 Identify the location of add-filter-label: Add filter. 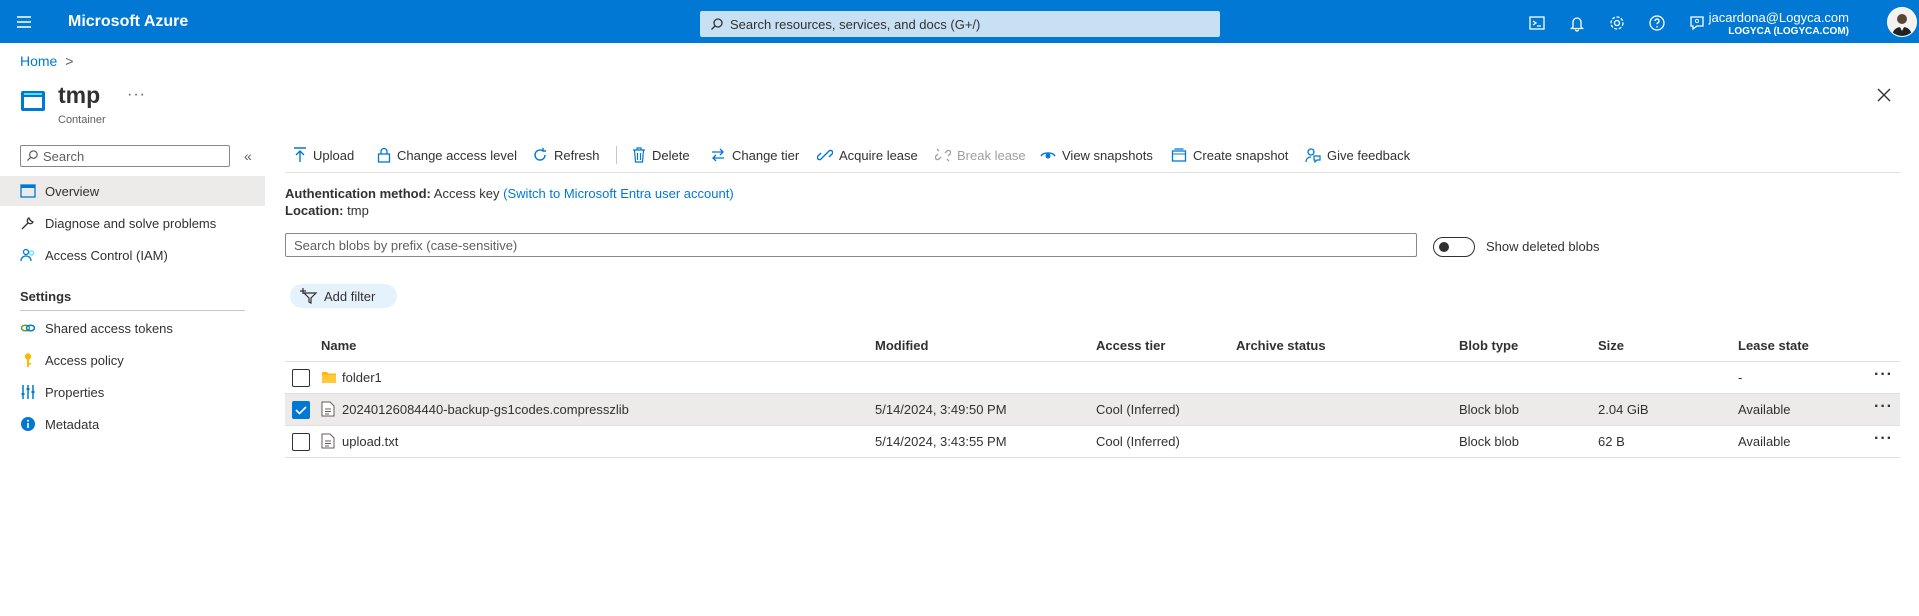
(350, 296).